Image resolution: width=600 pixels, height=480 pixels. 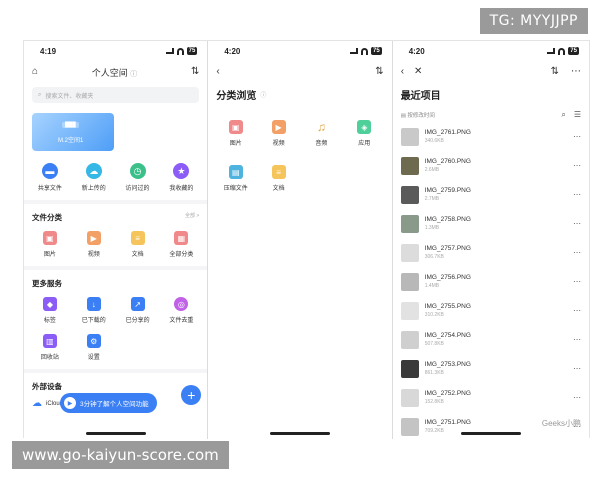 I want to click on list-view-icon: ☰, so click(x=577, y=115).